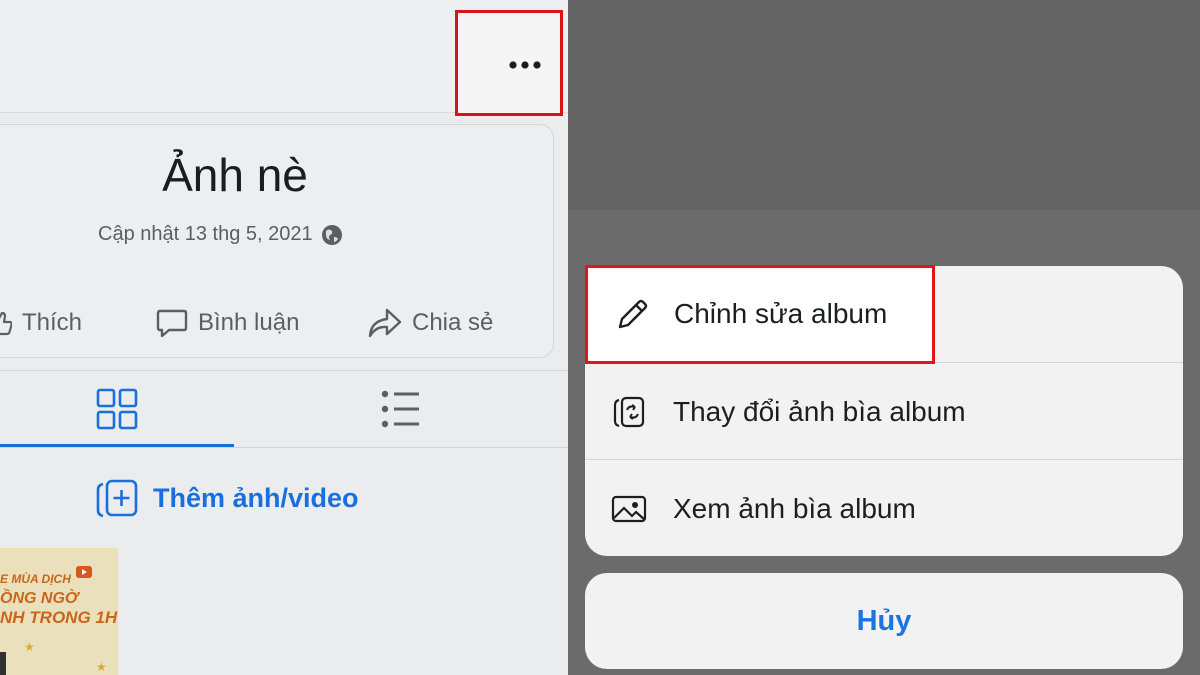 The width and height of the screenshot is (1200, 675). Describe the element at coordinates (235, 175) in the screenshot. I see `album-title: Ảnh nè` at that location.